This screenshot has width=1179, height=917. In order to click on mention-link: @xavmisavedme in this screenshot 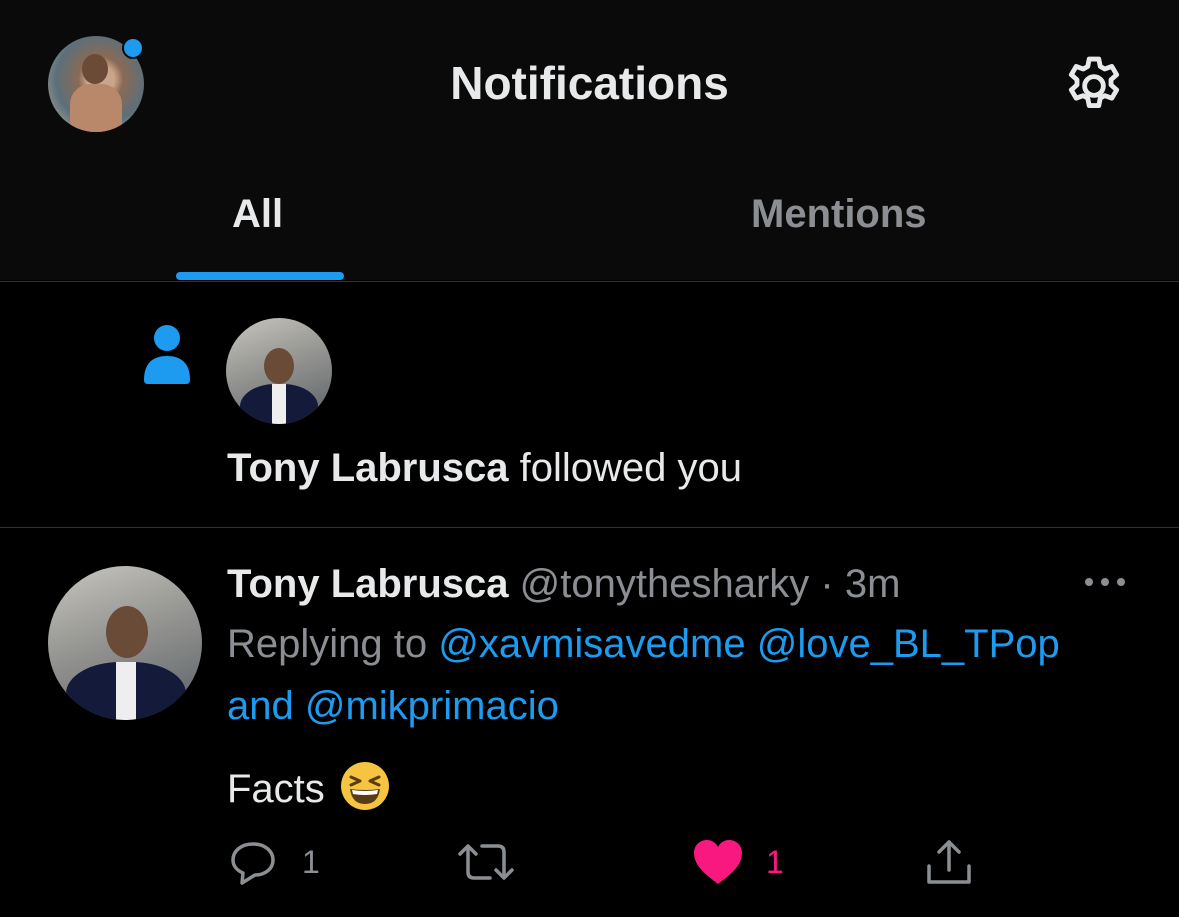, I will do `click(591, 644)`.